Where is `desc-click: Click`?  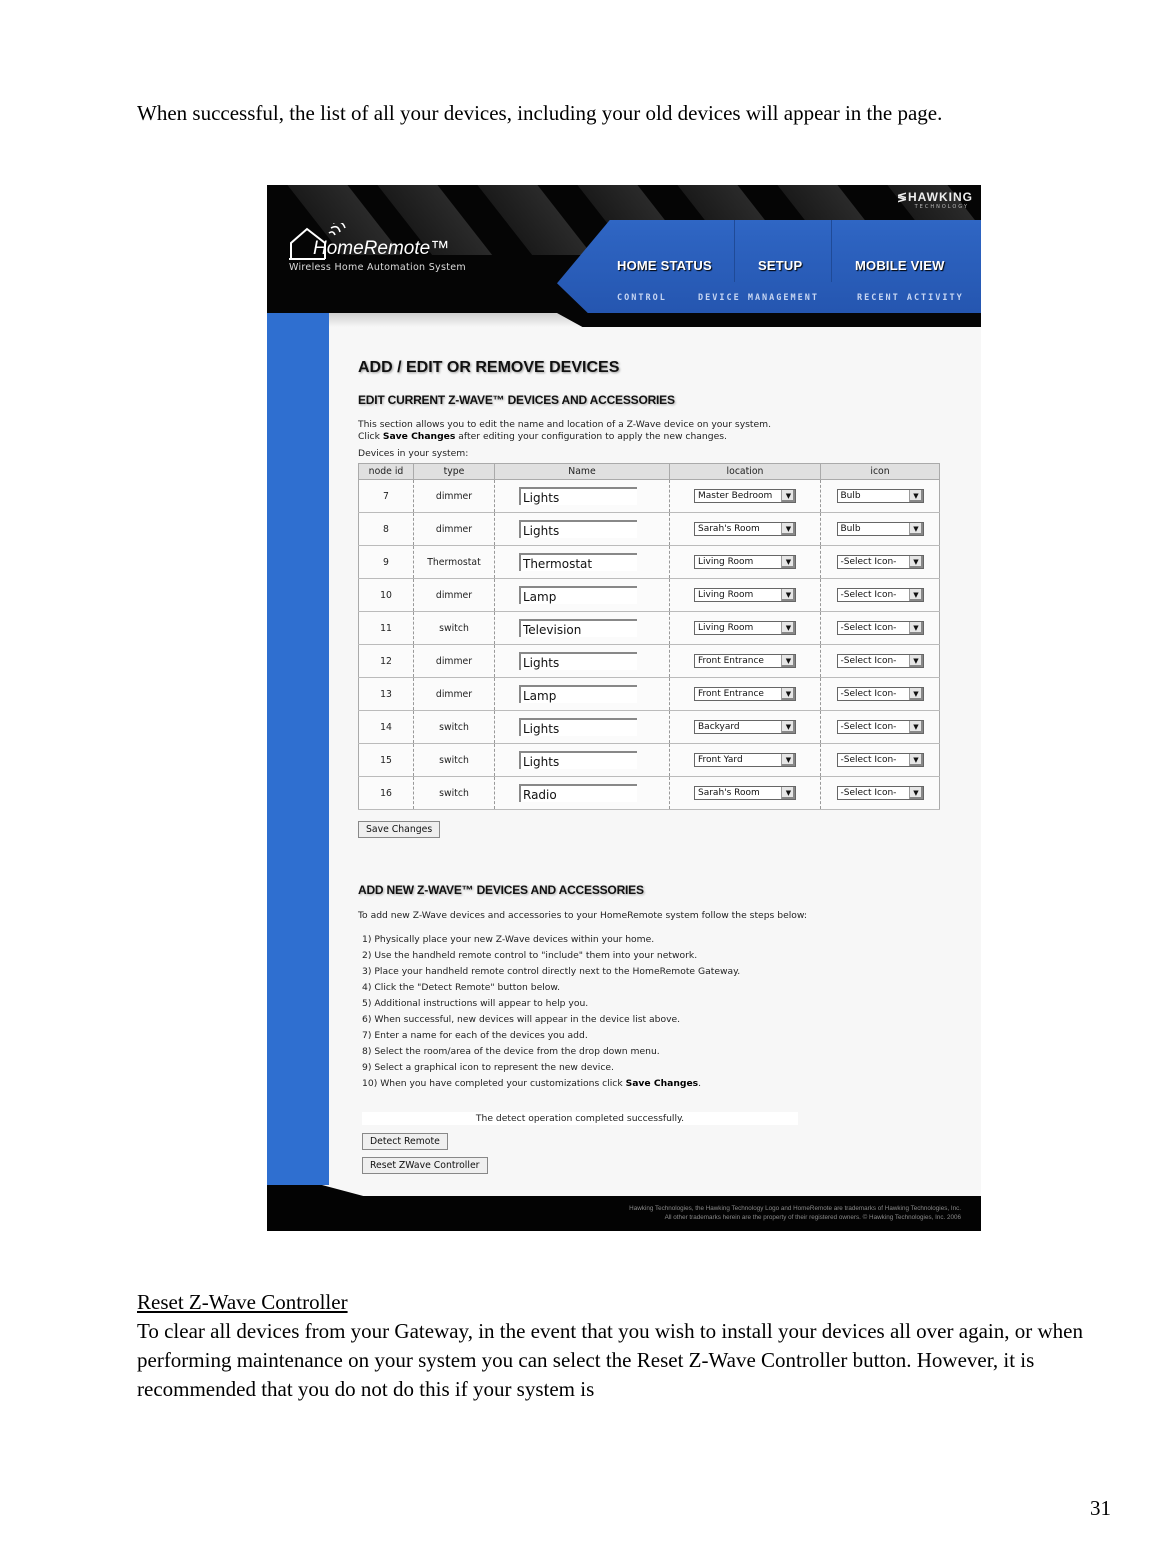
desc-click: Click is located at coordinates (370, 436).